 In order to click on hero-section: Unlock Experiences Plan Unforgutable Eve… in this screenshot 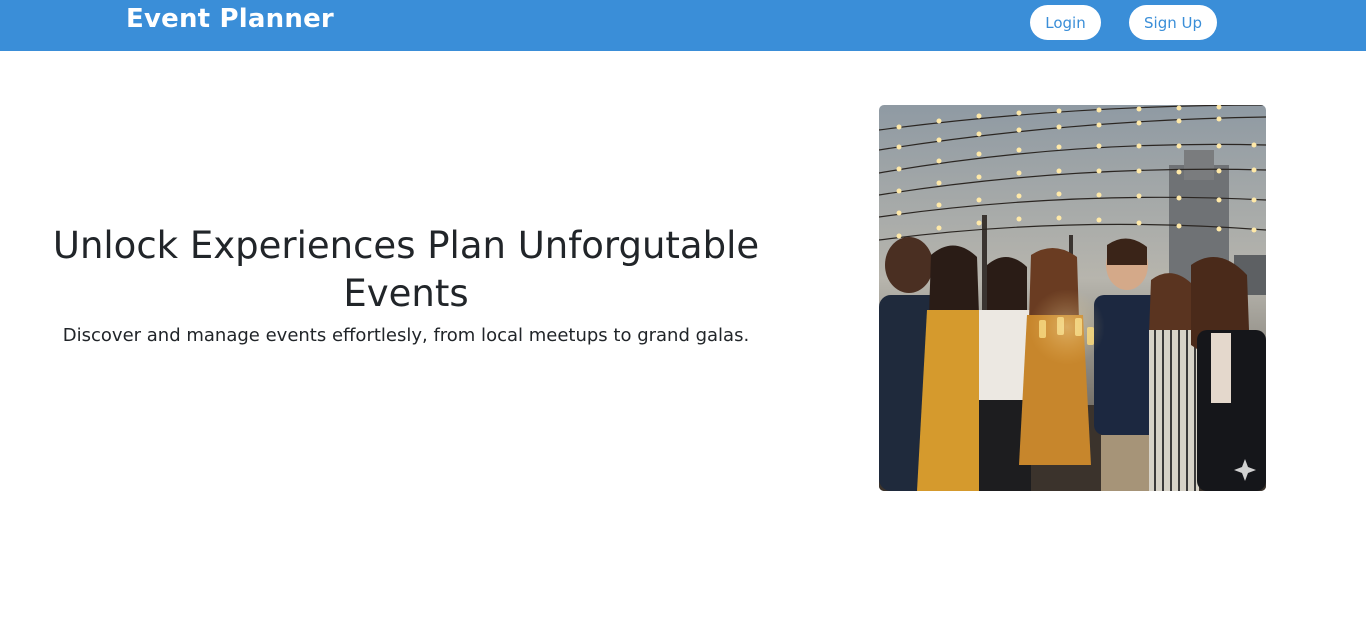, I will do `click(406, 286)`.